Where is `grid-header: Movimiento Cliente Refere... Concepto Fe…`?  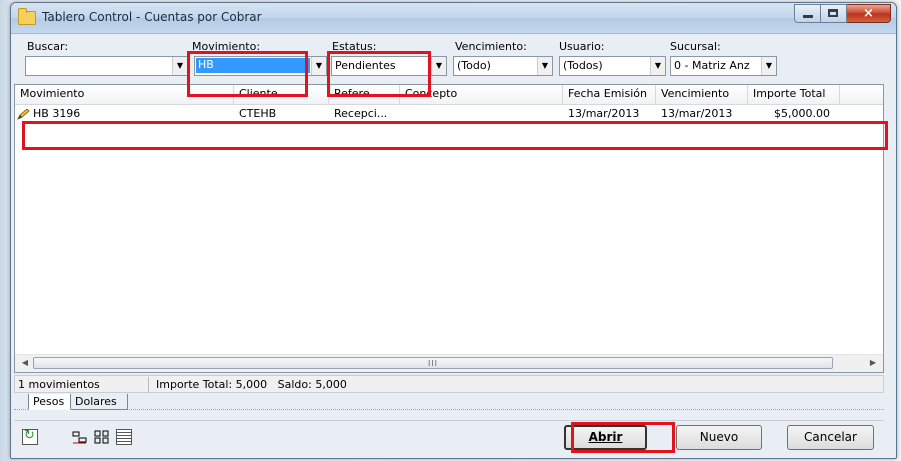 grid-header: Movimiento Cliente Refere... Concepto Fe… is located at coordinates (449, 95).